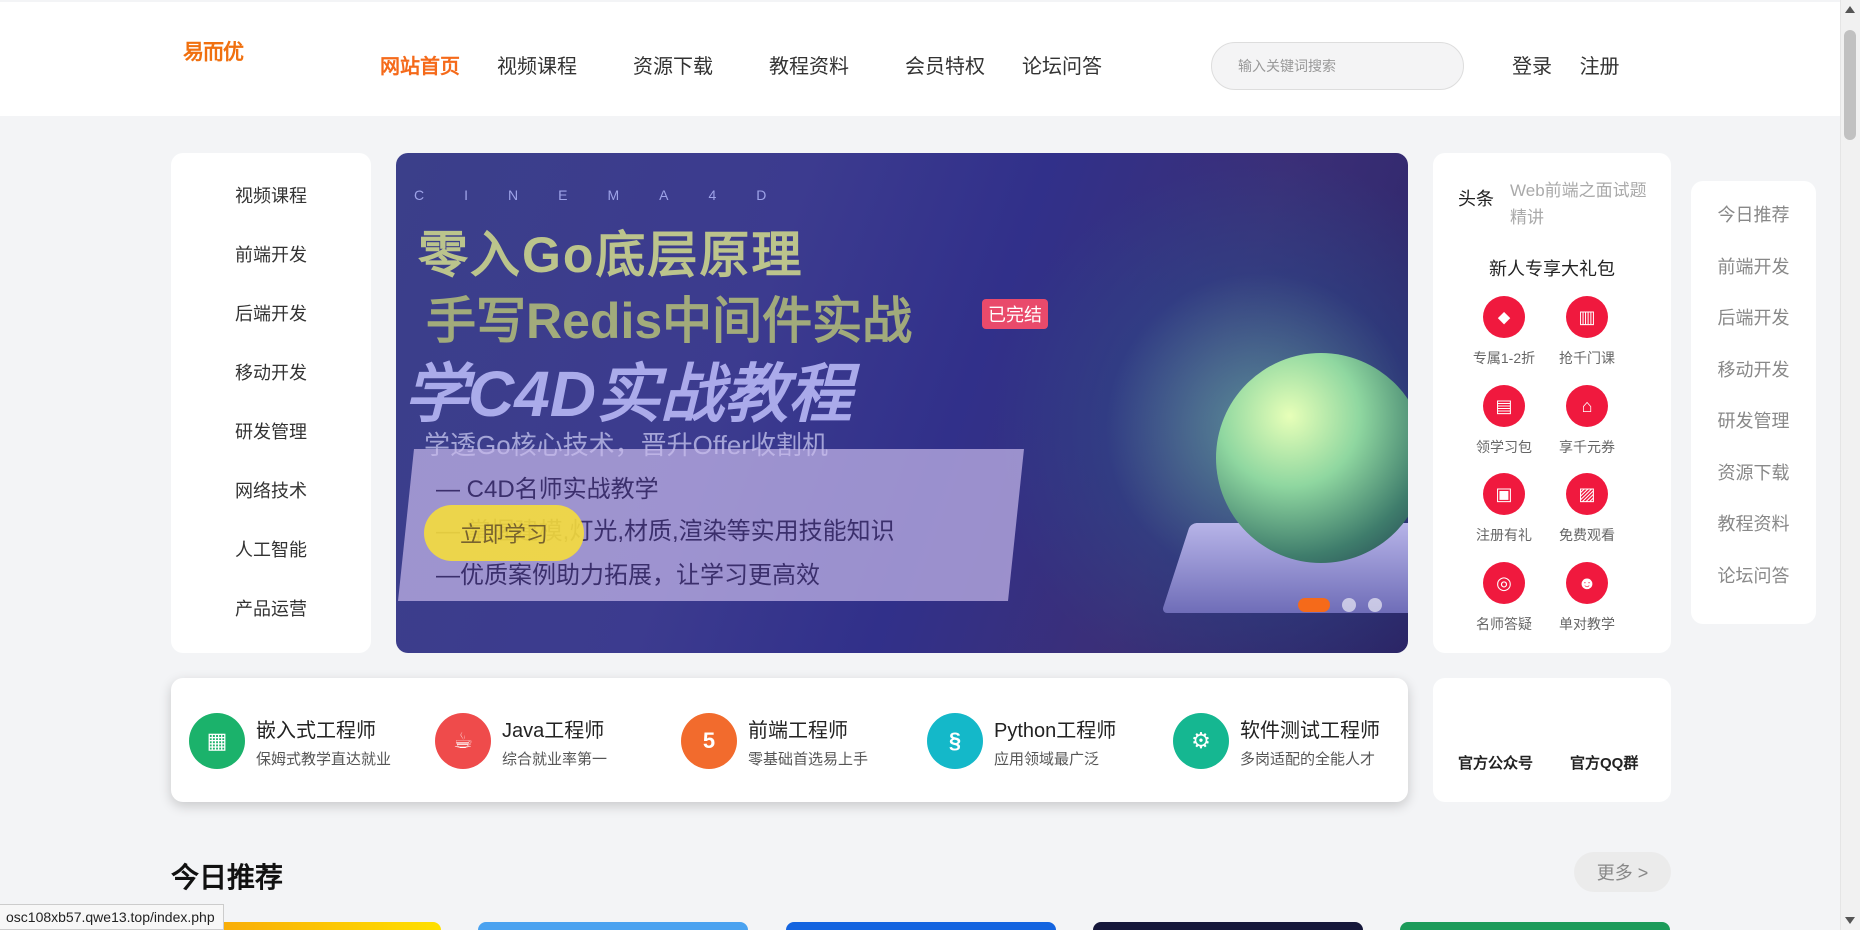 The width and height of the screenshot is (1860, 930). I want to click on category-item: 产品运营, so click(271, 624).